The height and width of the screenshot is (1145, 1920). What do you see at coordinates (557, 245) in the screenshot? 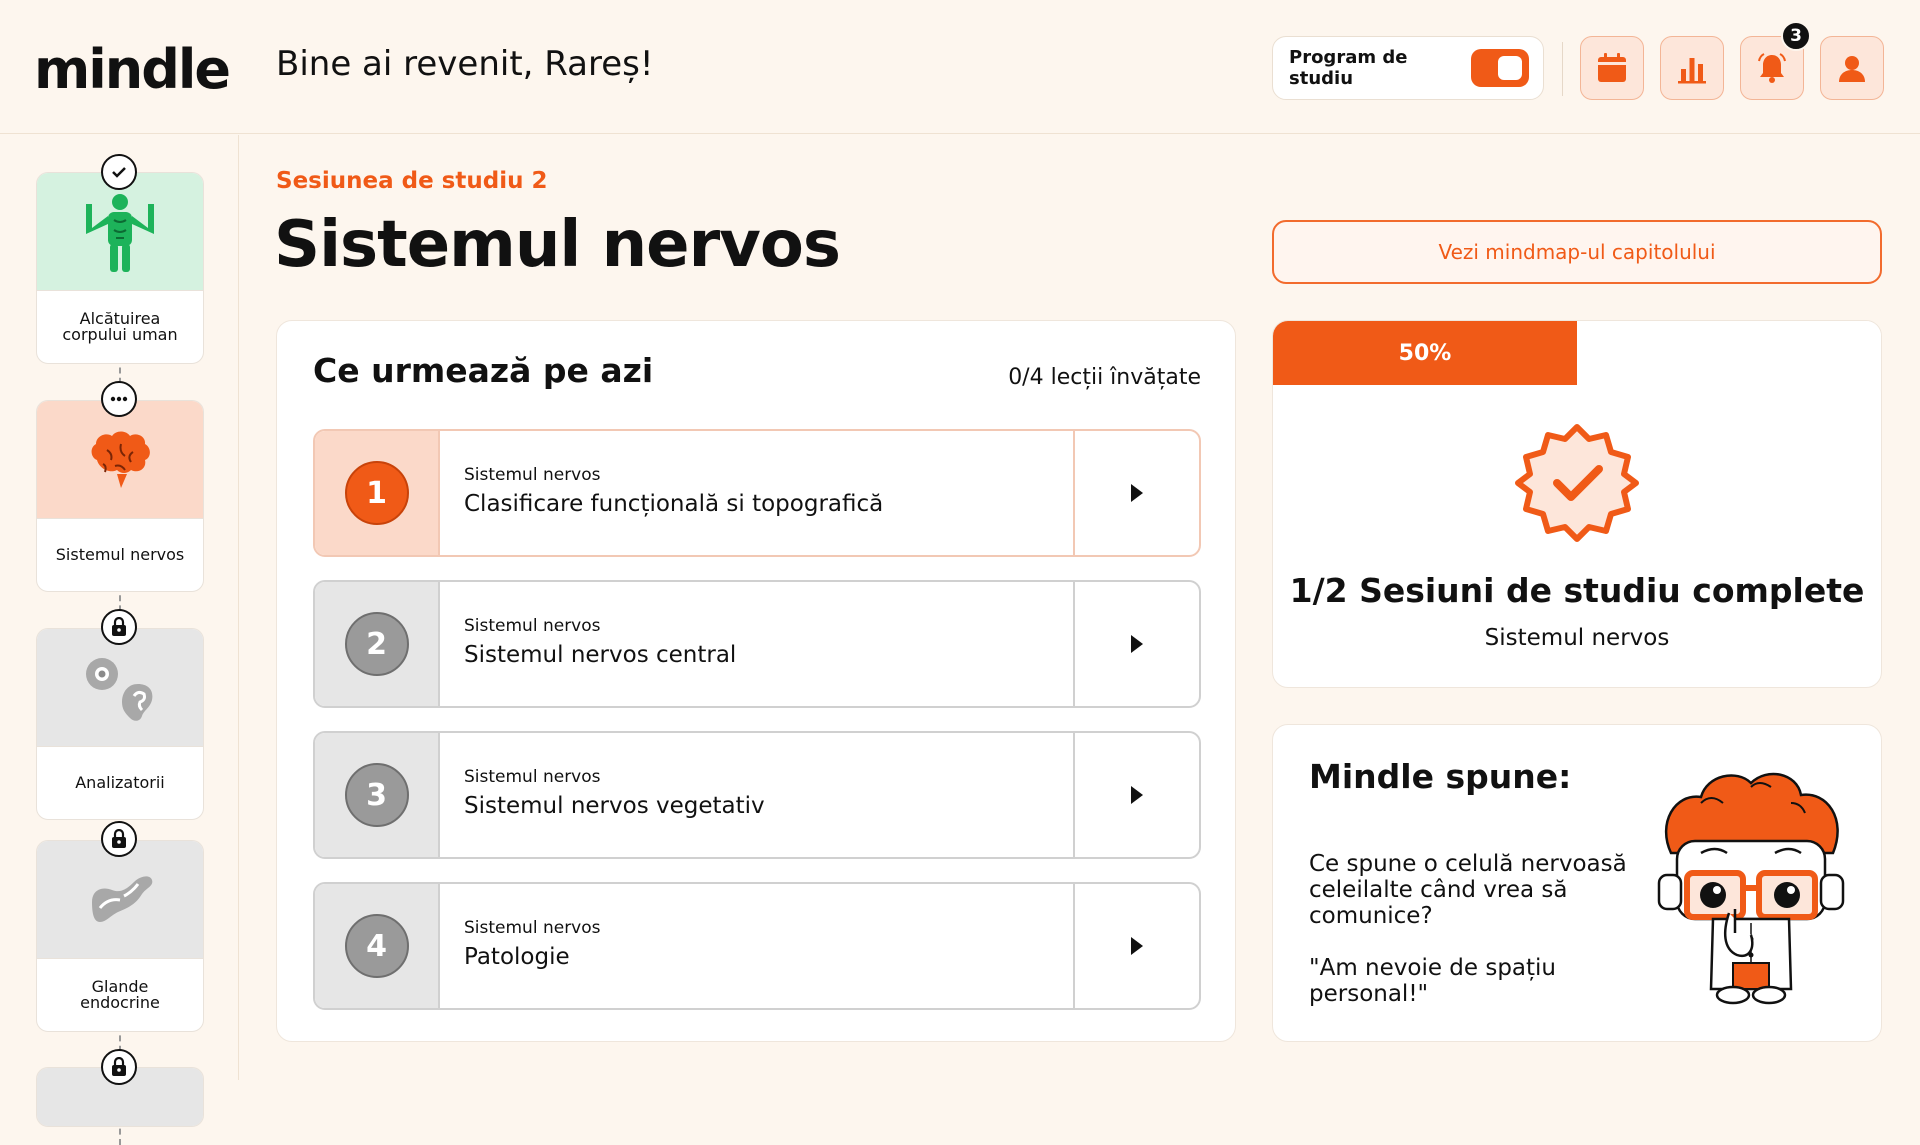
I see `page-title: Sistemul nervos` at bounding box center [557, 245].